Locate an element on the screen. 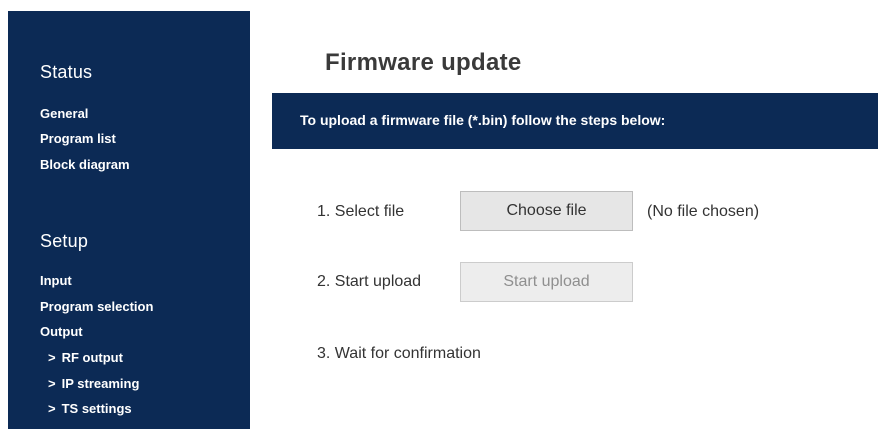  nav-item-program-selection: Program selection is located at coordinates (96, 306).